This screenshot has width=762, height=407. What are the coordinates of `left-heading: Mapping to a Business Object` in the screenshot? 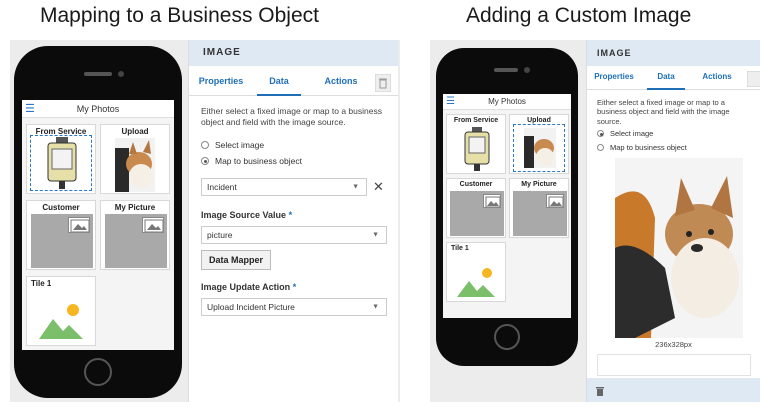 It's located at (179, 15).